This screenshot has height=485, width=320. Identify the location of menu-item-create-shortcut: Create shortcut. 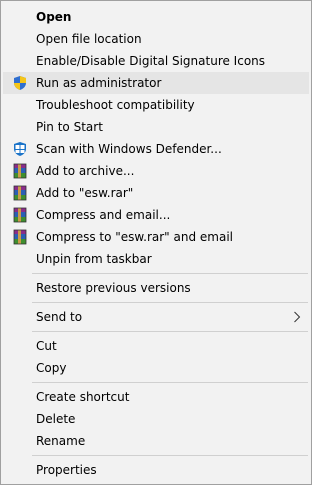
(156, 397).